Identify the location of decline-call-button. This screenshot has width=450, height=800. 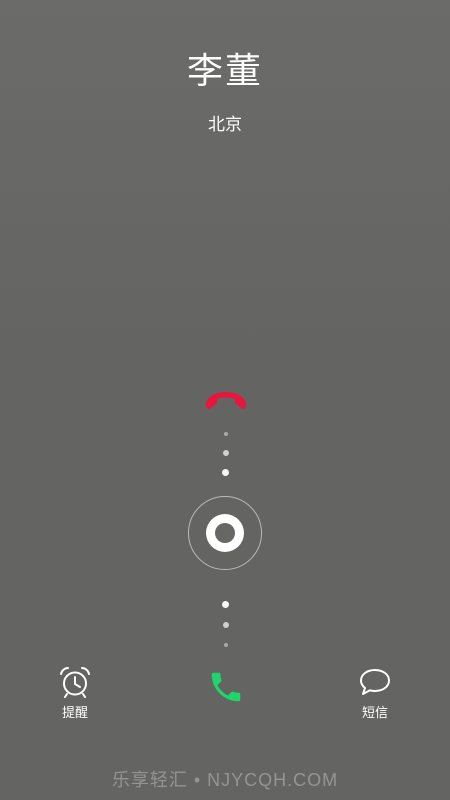
(226, 400).